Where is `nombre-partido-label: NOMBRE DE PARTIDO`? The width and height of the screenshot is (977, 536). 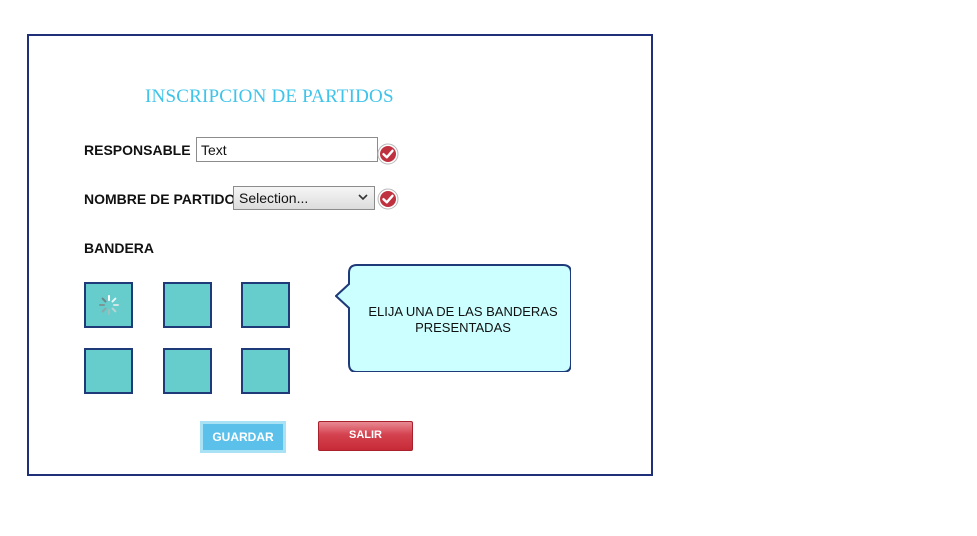 nombre-partido-label: NOMBRE DE PARTIDO is located at coordinates (160, 199).